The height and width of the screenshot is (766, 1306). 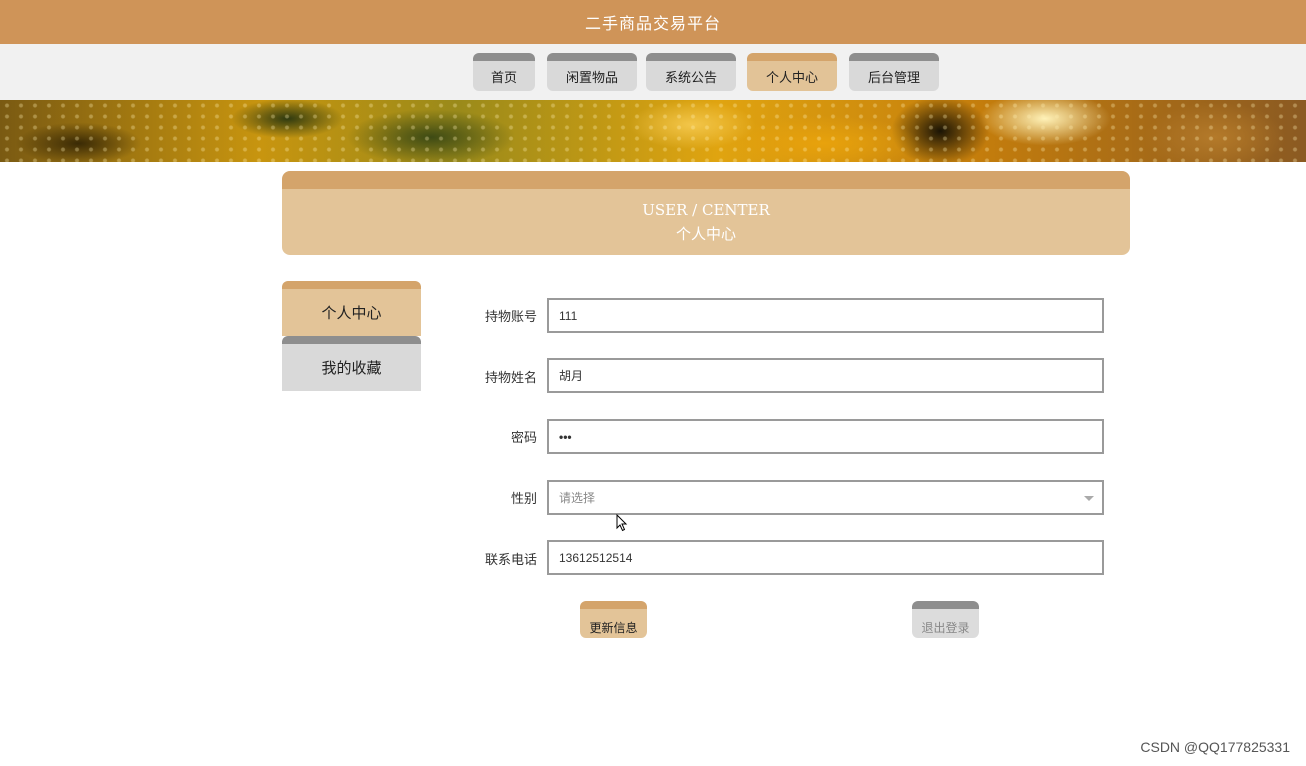 I want to click on section-header: USER / CENTER 个人中心, so click(x=706, y=213).